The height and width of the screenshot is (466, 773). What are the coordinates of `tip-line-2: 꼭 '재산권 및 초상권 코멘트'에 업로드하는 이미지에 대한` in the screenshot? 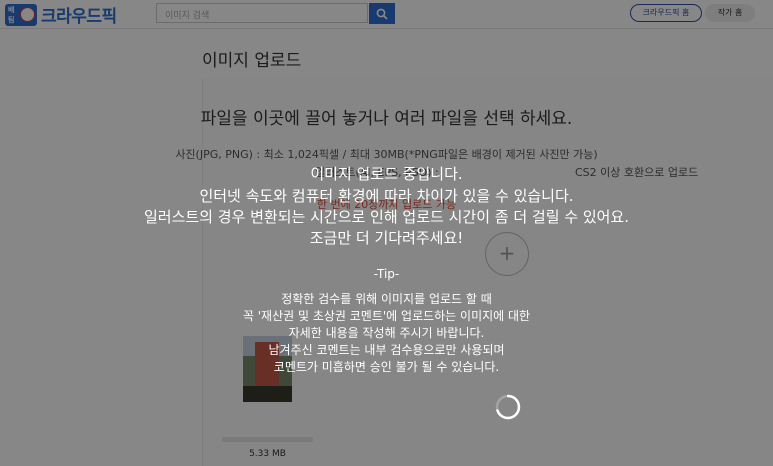 It's located at (386, 316).